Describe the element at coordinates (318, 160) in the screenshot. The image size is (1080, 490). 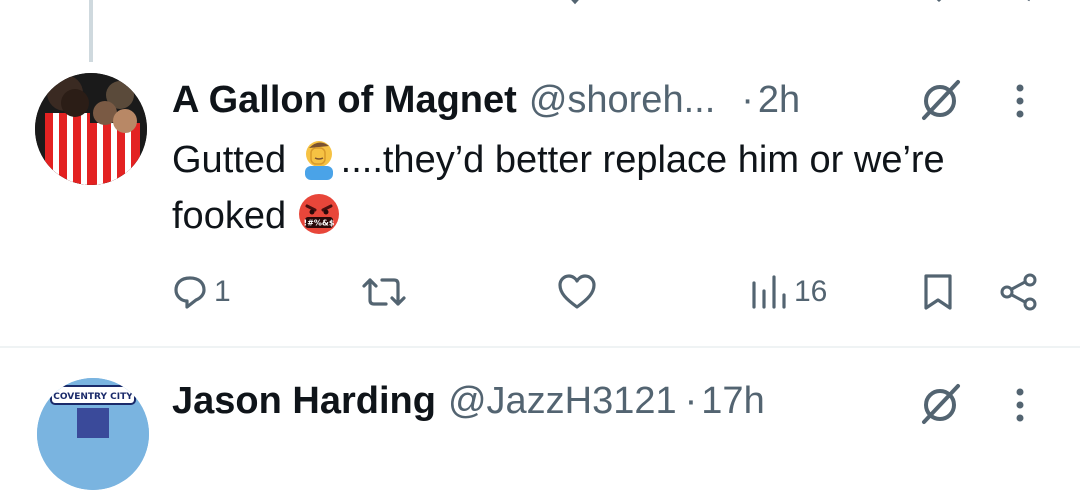
I see `facepalm-emoji-icon` at that location.